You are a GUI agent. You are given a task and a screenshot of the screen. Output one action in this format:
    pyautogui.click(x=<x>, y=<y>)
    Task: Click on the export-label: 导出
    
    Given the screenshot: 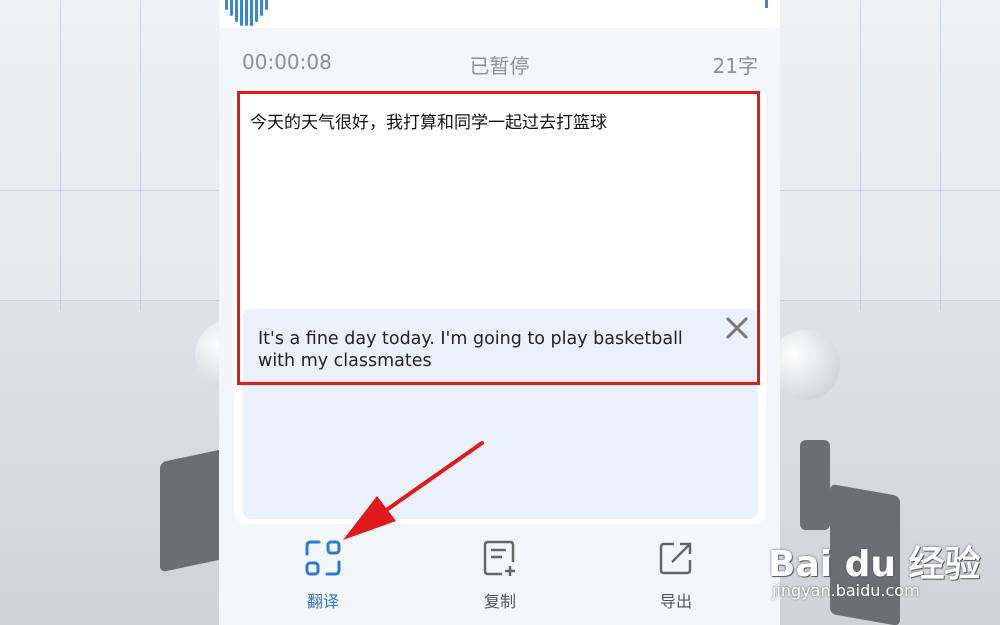 What is the action you would take?
    pyautogui.click(x=675, y=601)
    